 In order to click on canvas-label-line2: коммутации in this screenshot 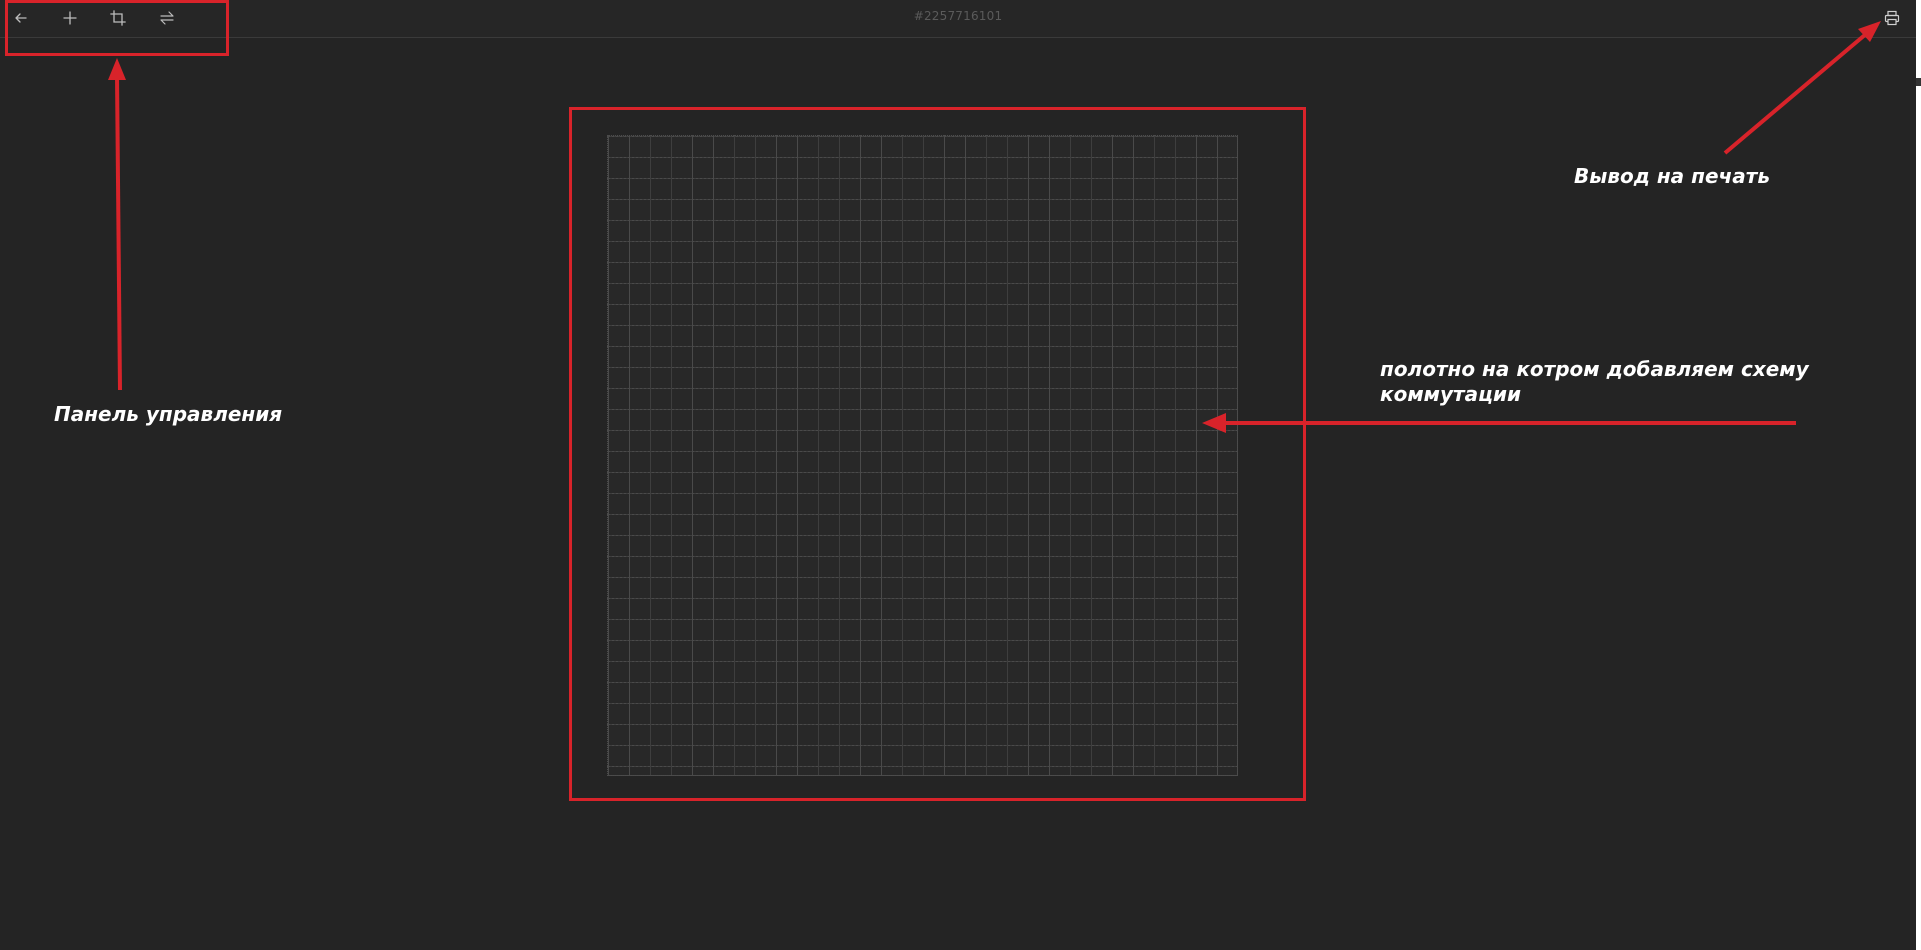, I will do `click(1450, 394)`.